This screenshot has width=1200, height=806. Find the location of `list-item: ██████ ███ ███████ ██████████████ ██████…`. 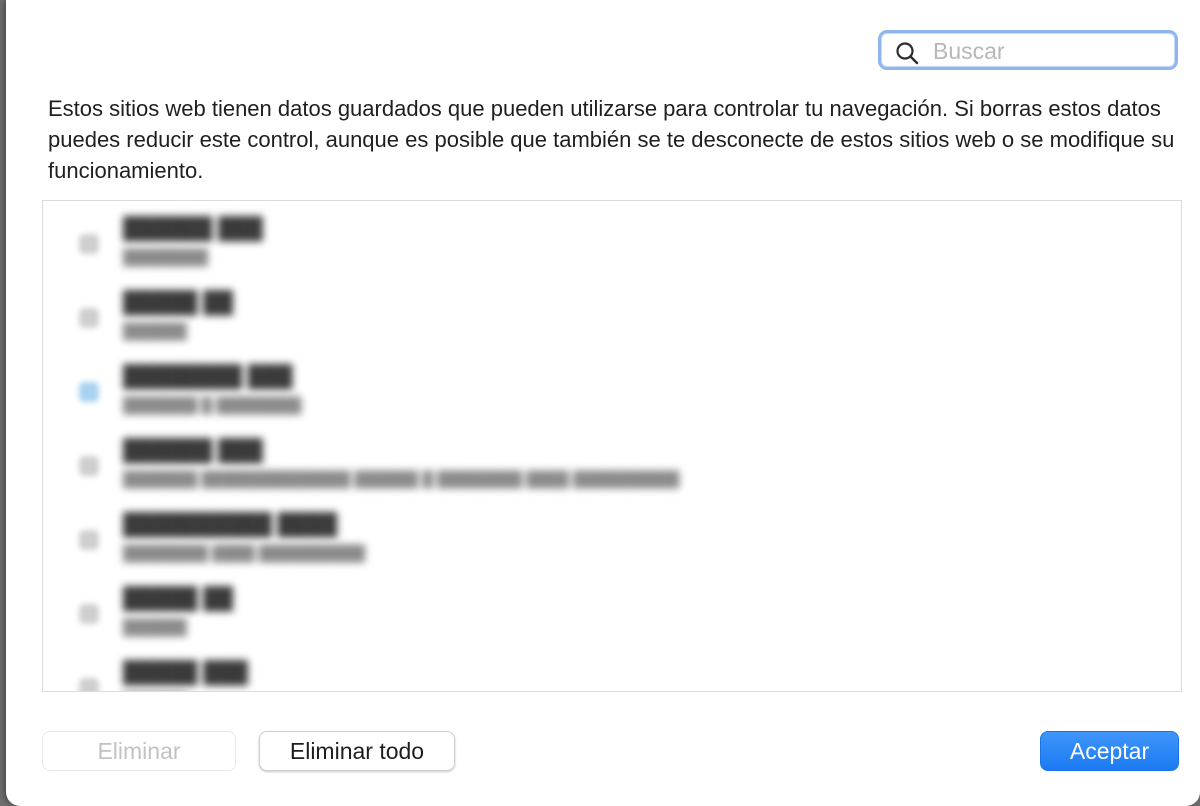

list-item: ██████ ███ ███████ ██████████████ ██████… is located at coordinates (612, 460).